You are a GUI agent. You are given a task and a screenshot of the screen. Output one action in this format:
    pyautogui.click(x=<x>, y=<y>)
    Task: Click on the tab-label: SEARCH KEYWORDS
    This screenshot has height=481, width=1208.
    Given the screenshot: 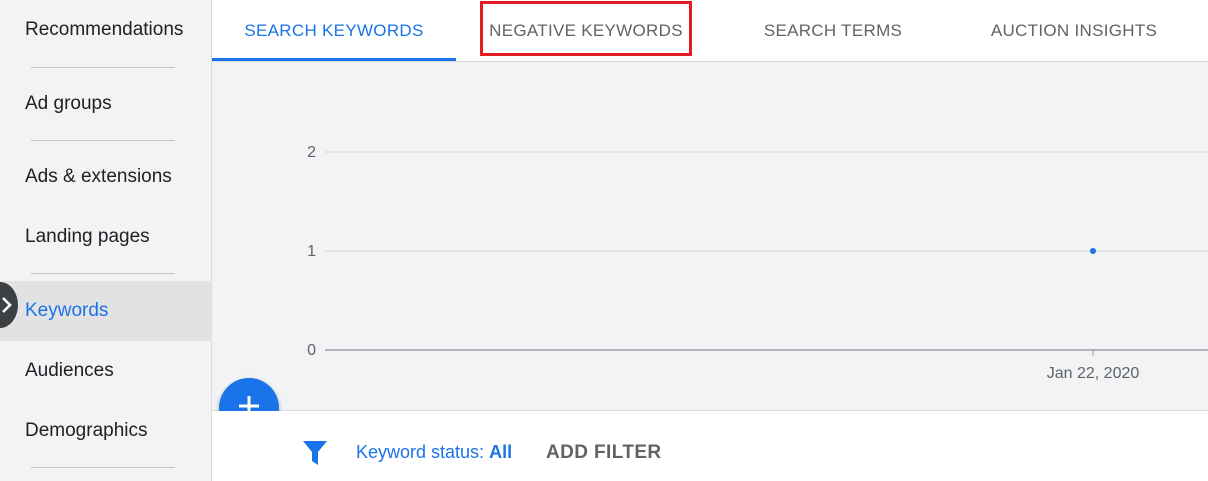 What is the action you would take?
    pyautogui.click(x=334, y=30)
    